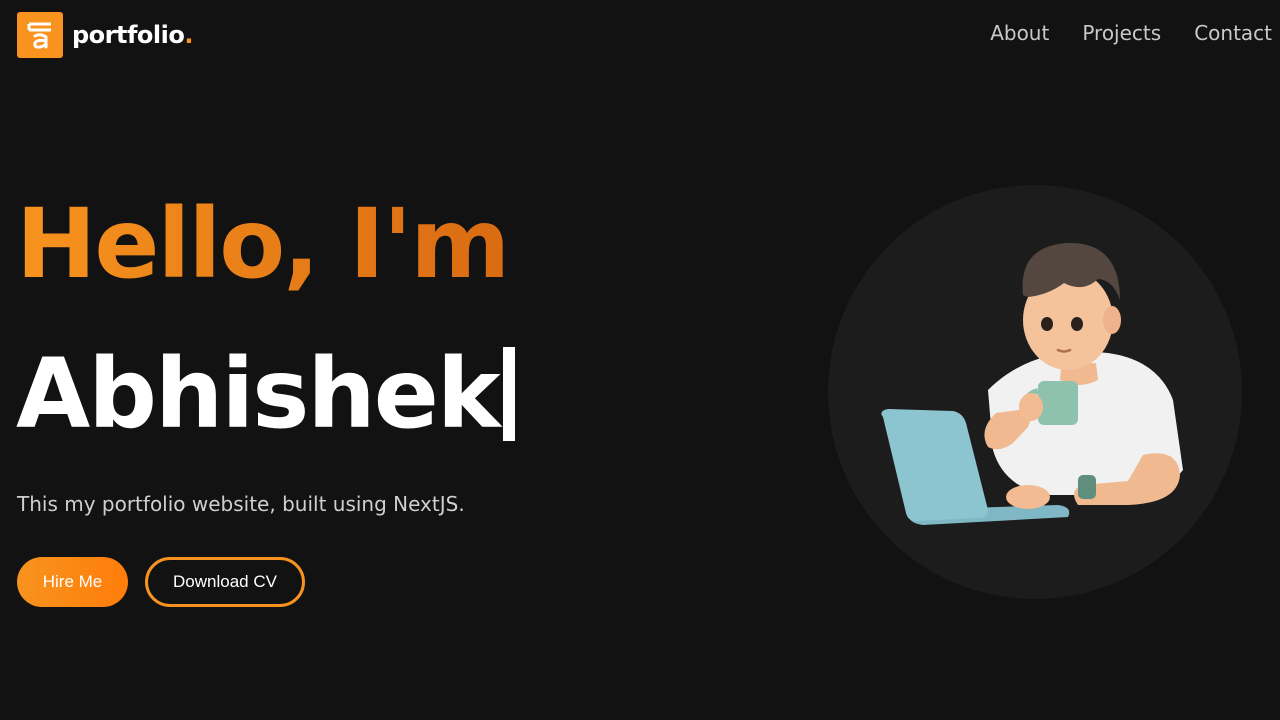 This screenshot has width=1280, height=720. Describe the element at coordinates (1233, 33) in the screenshot. I see `nav-link-contact: Contact` at that location.